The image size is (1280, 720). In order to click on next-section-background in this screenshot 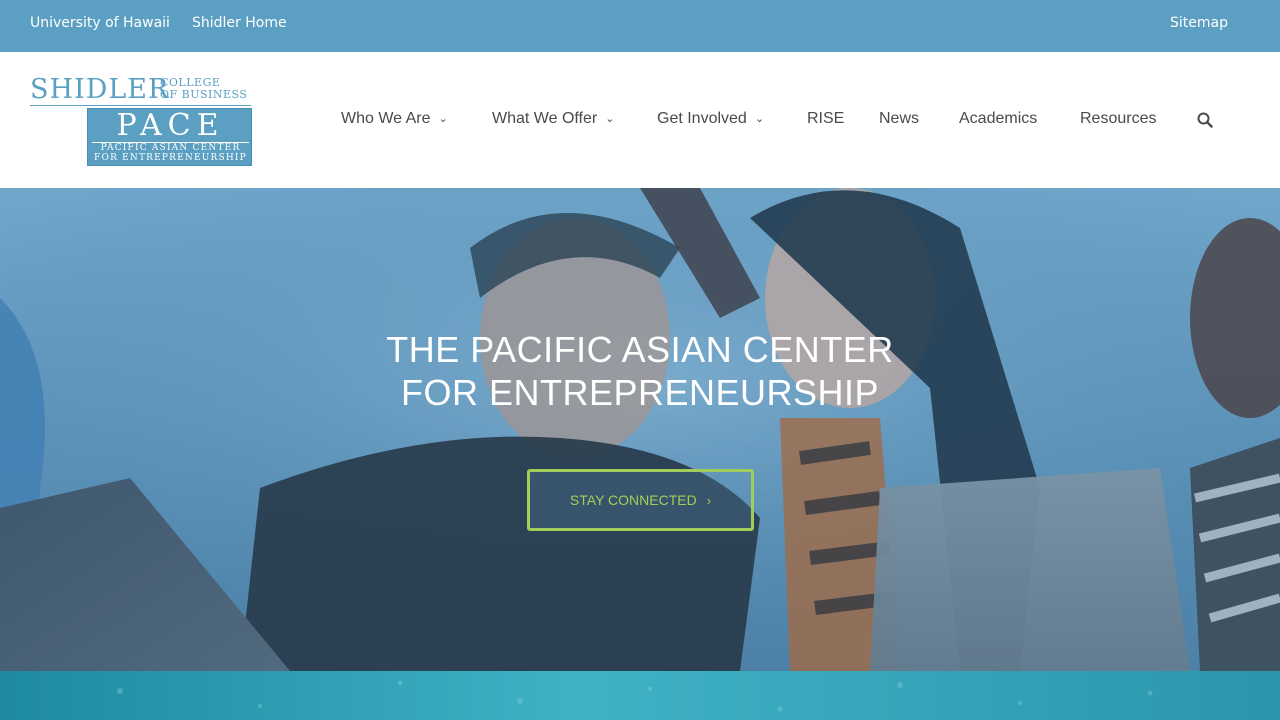, I will do `click(640, 695)`.